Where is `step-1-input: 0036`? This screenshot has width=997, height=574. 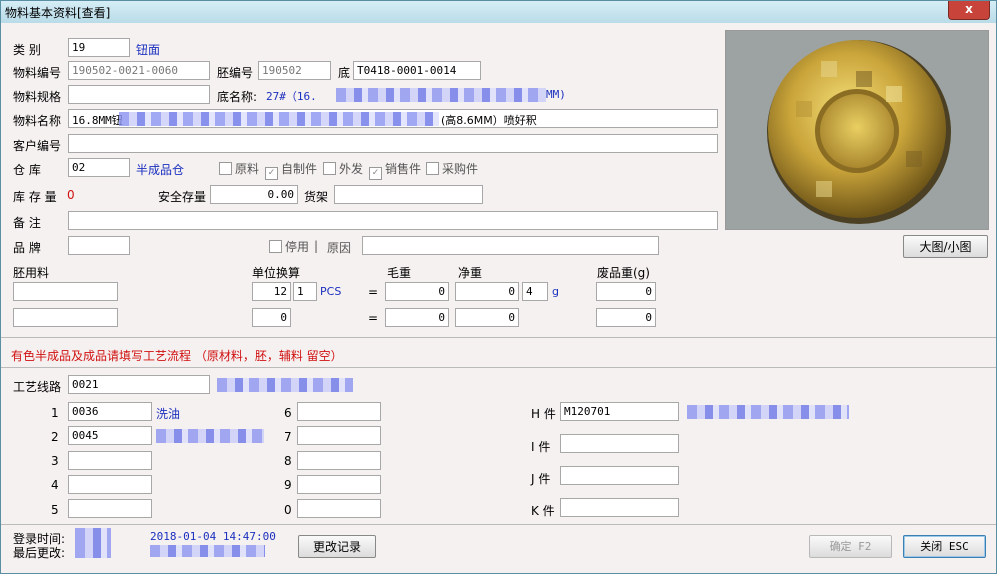 step-1-input: 0036 is located at coordinates (110, 411).